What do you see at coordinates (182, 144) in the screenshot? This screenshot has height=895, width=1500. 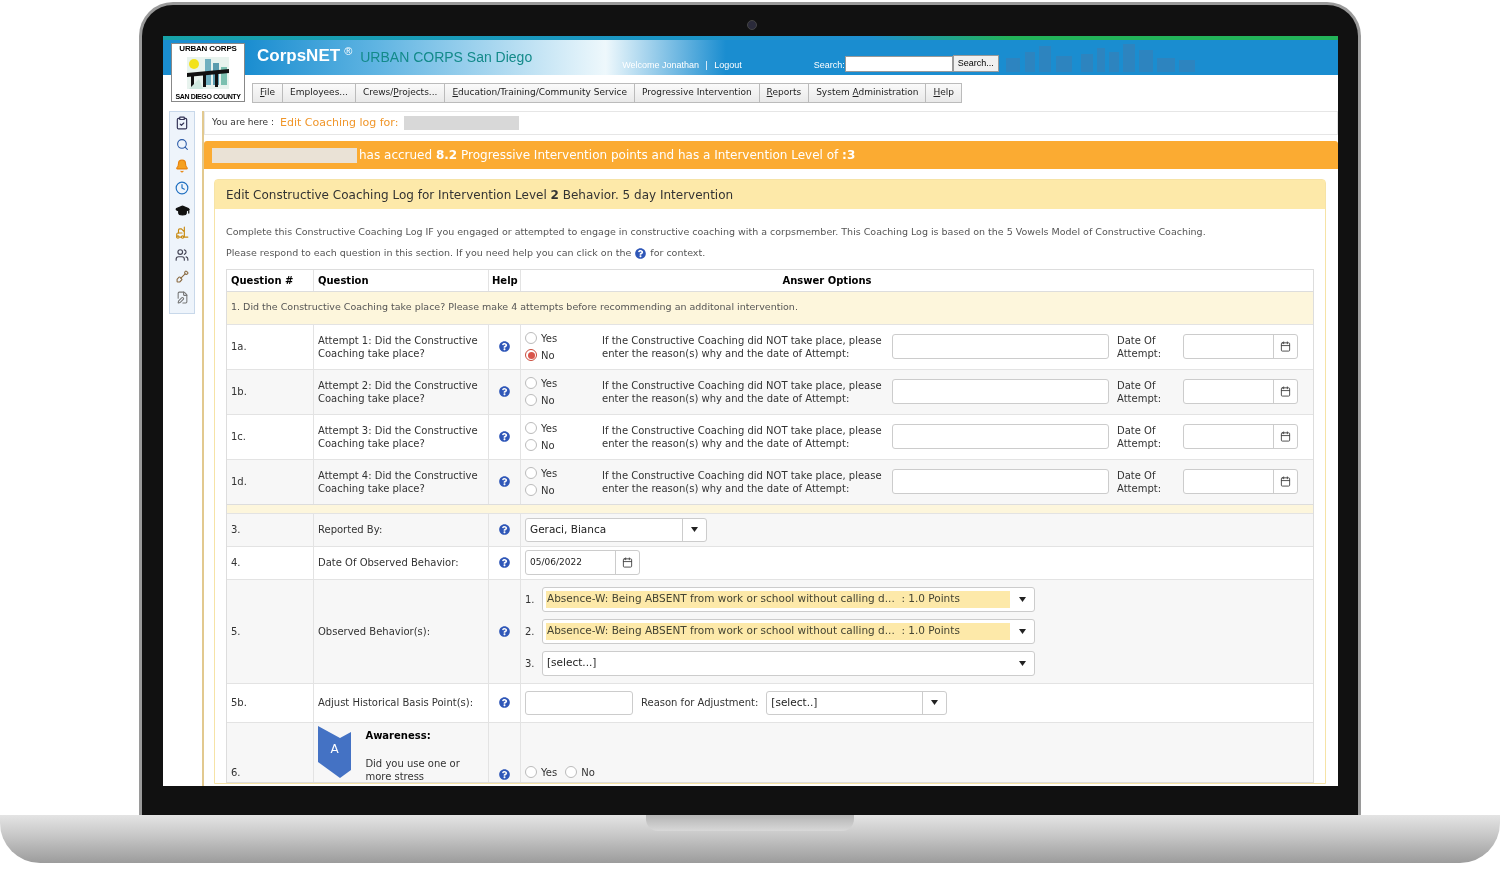 I see `search-icon` at bounding box center [182, 144].